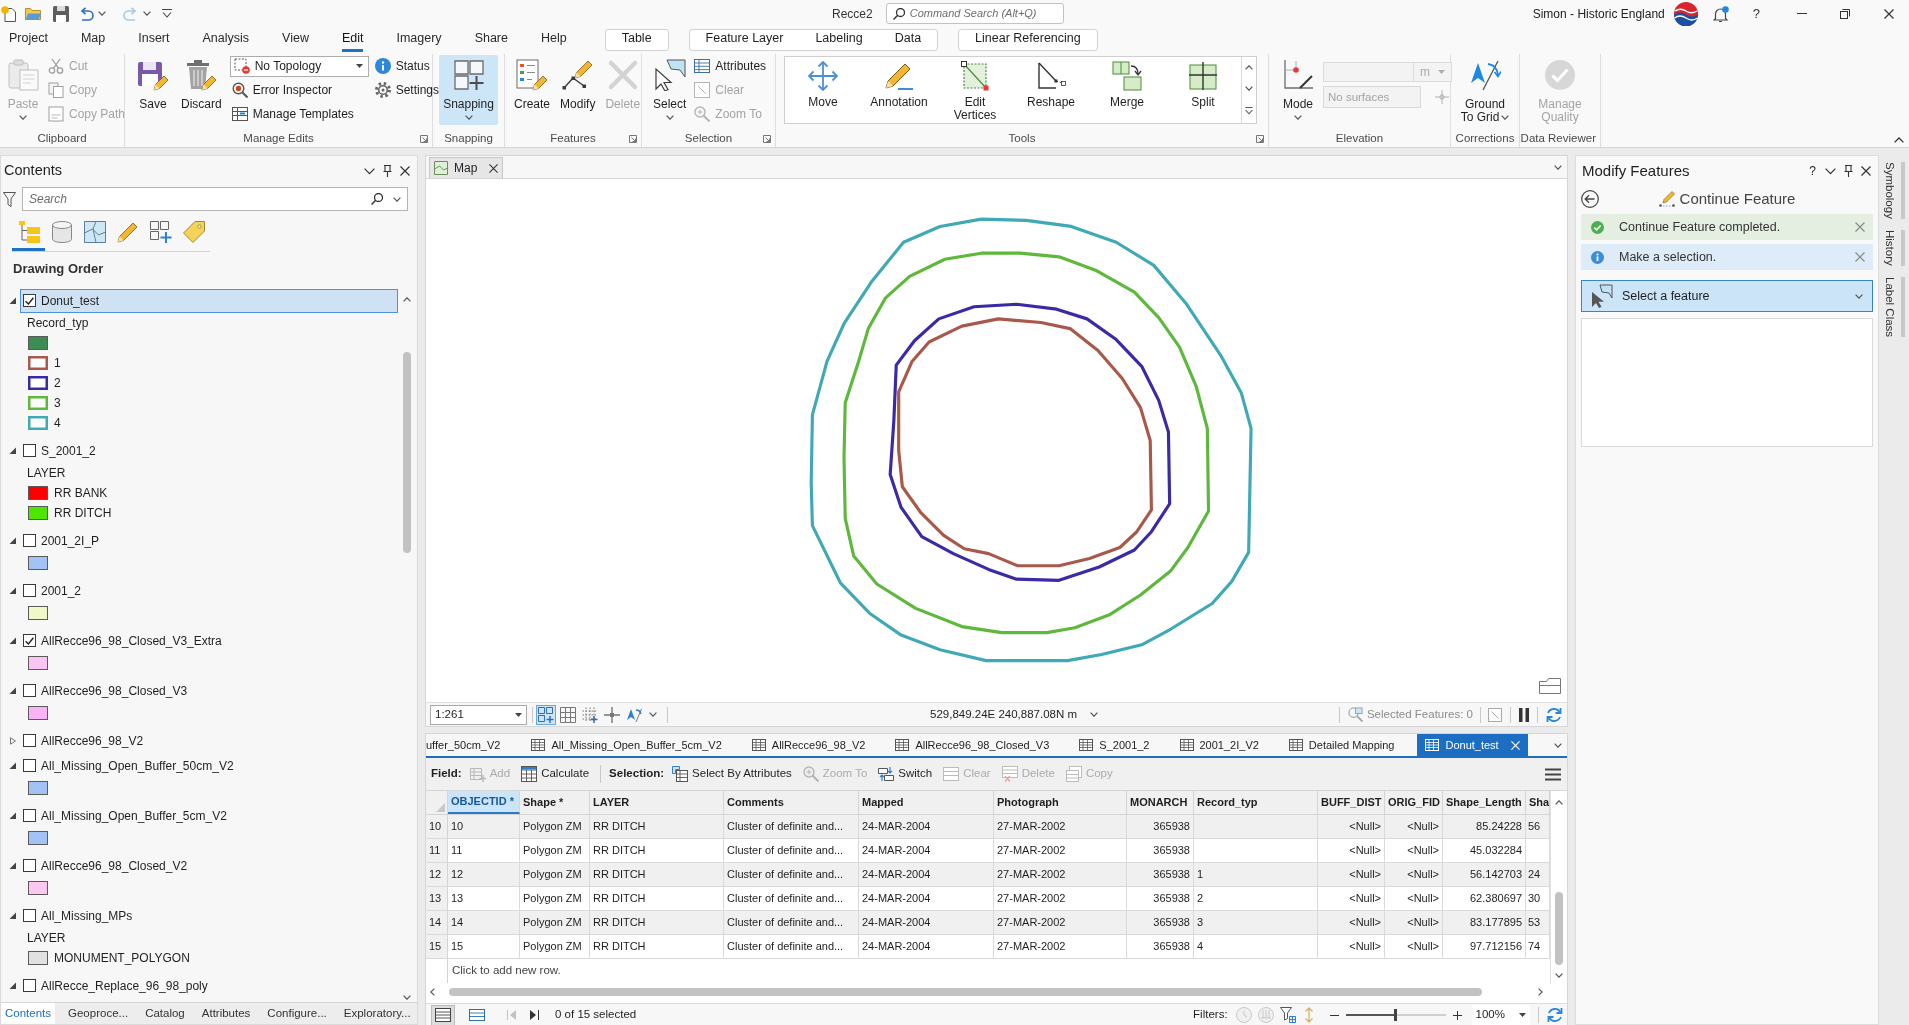 This screenshot has height=1025, width=1909. I want to click on back-icon, so click(1590, 199).